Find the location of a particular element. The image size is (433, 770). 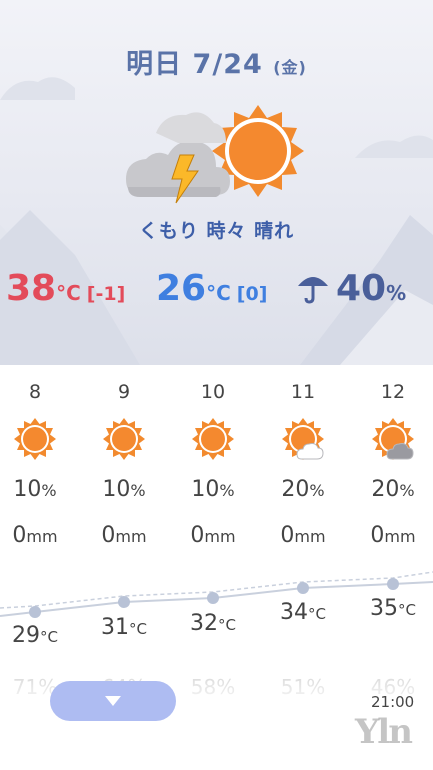

rain-chance: 40% is located at coordinates (351, 288).